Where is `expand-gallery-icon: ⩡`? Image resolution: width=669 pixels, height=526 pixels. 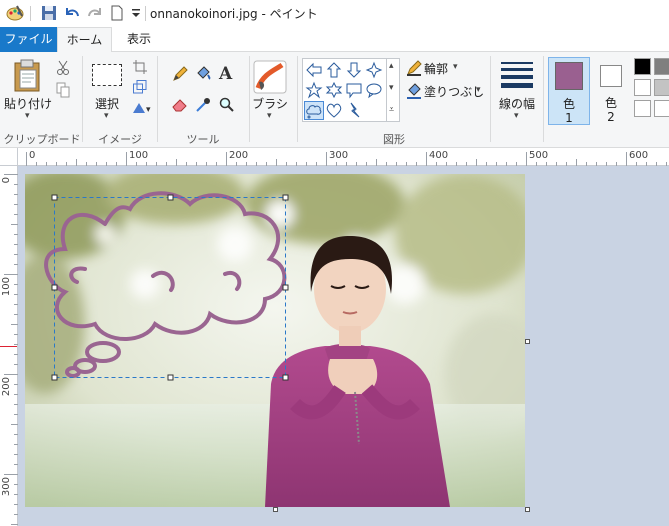
expand-gallery-icon: ⩡ is located at coordinates (391, 110).